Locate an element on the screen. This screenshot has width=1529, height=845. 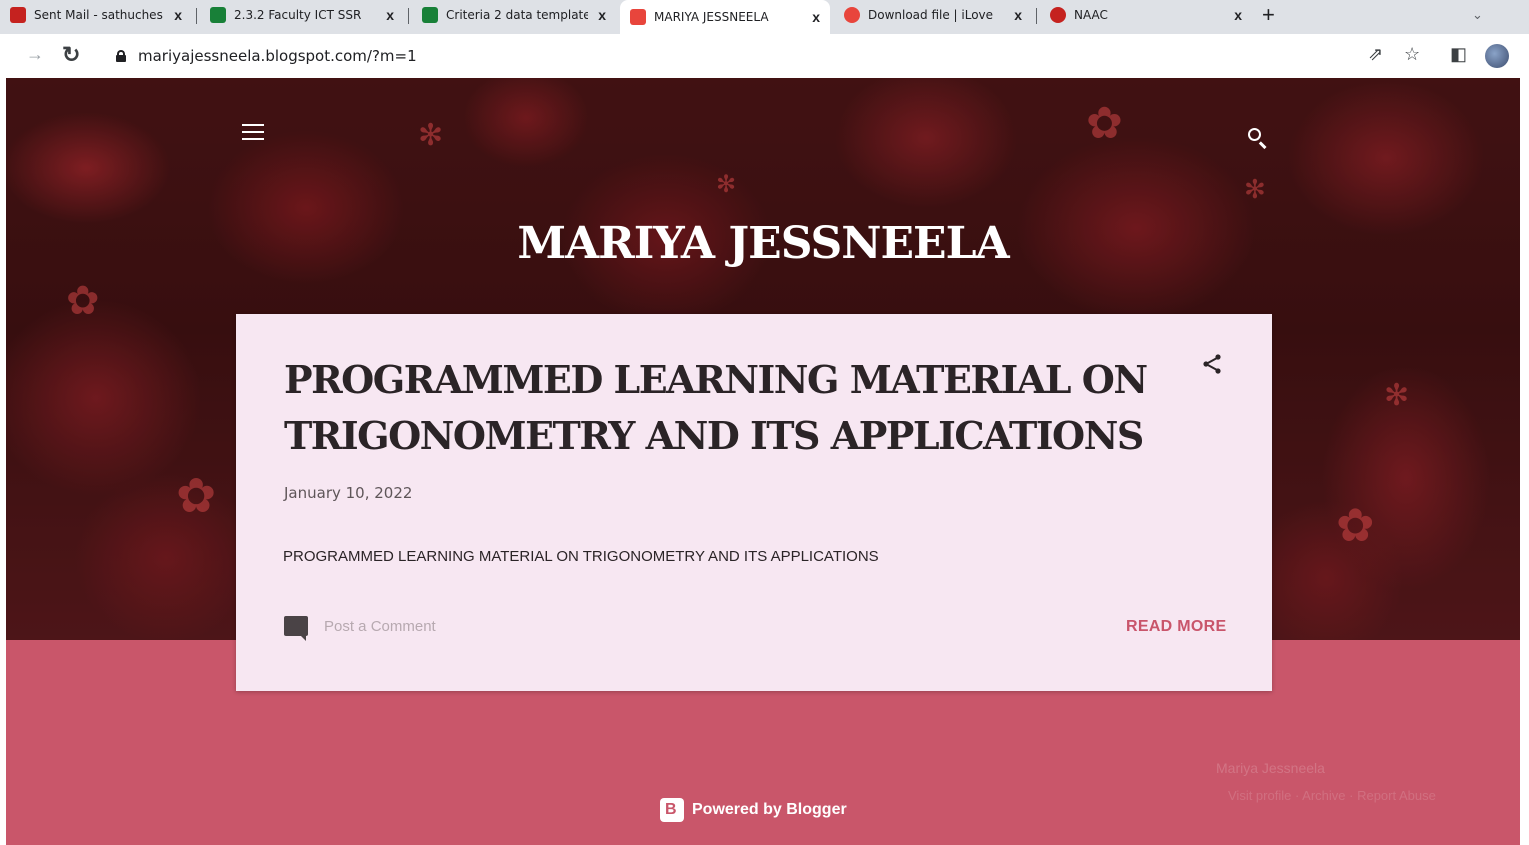
post-comment-link: Post a Comment is located at coordinates (360, 628).